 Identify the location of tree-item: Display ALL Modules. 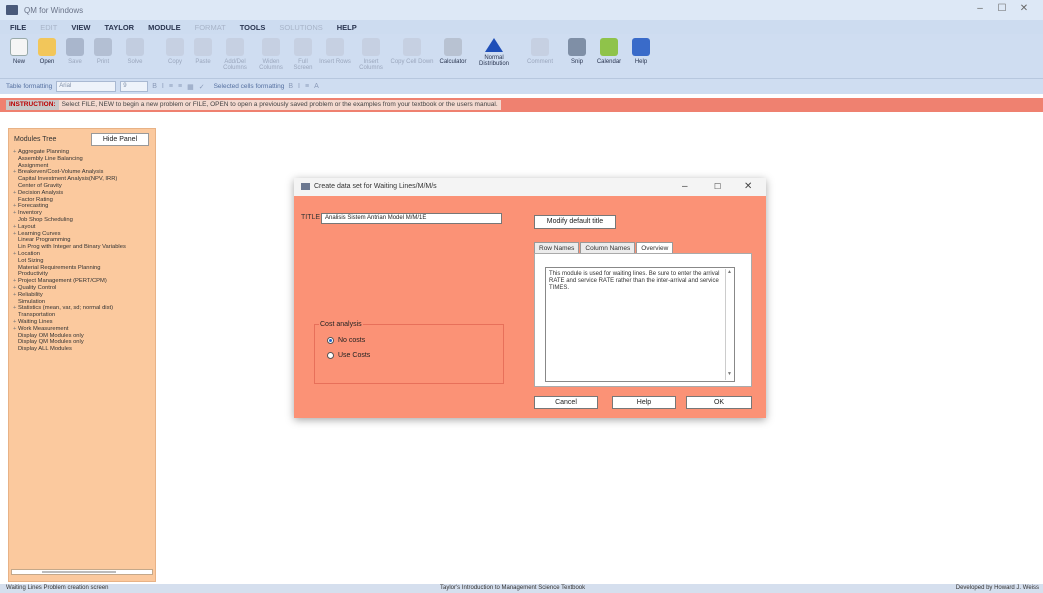
(84, 349).